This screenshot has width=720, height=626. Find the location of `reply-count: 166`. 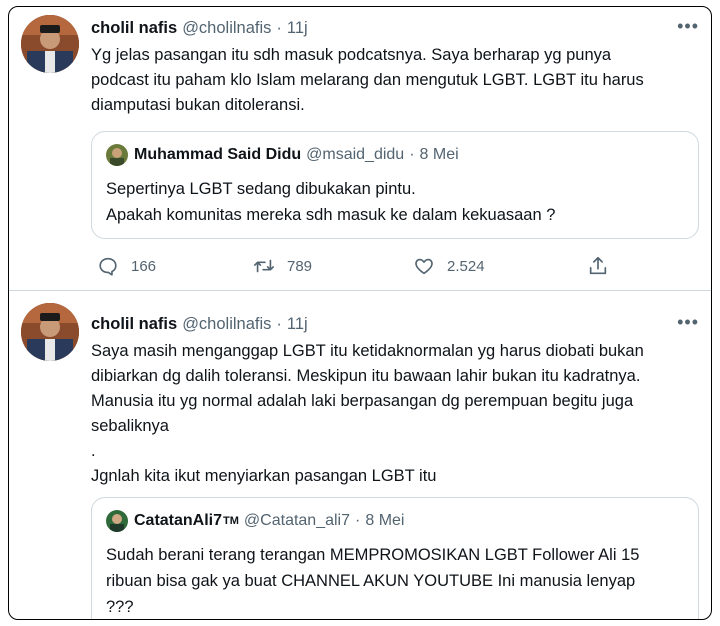

reply-count: 166 is located at coordinates (144, 266).